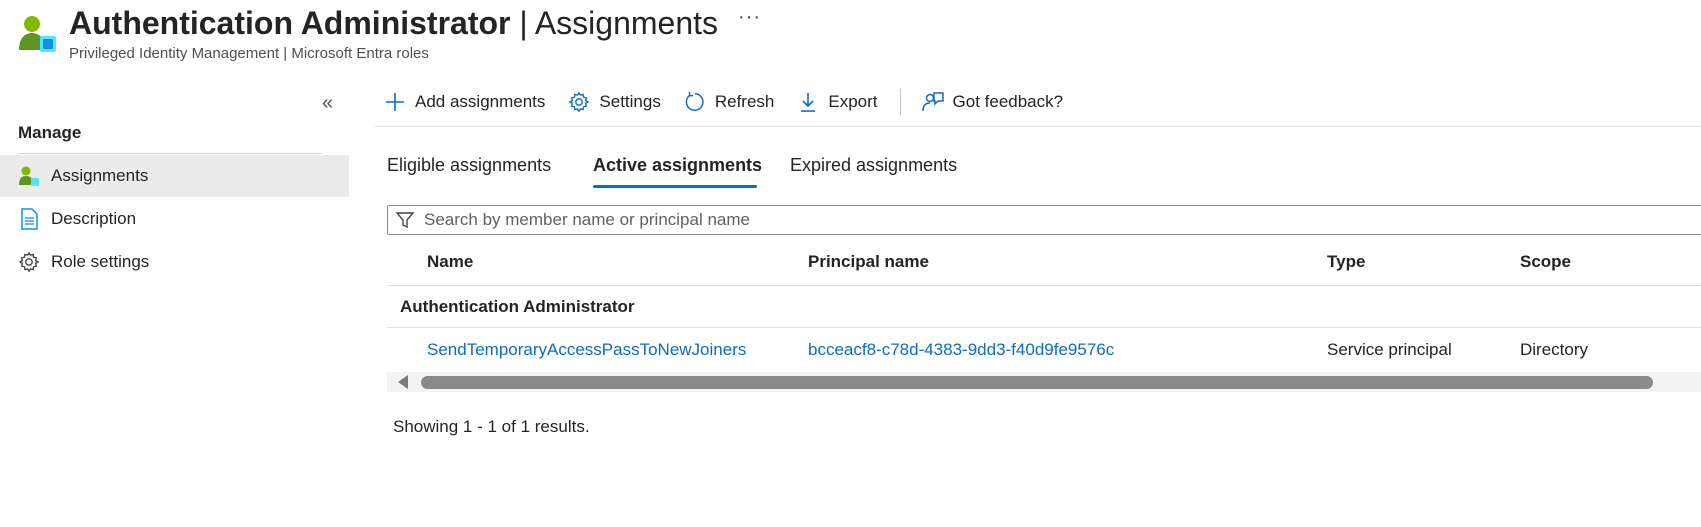  What do you see at coordinates (1008, 101) in the screenshot?
I see `feedback-label: Got feedback?` at bounding box center [1008, 101].